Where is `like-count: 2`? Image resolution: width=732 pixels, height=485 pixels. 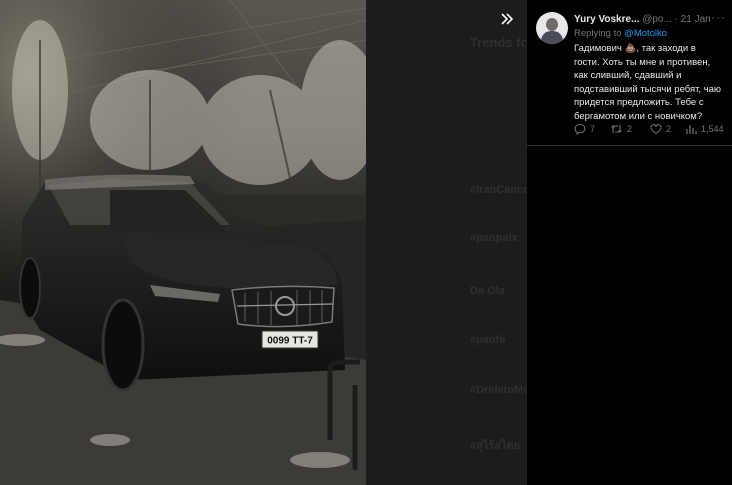 like-count: 2 is located at coordinates (669, 129).